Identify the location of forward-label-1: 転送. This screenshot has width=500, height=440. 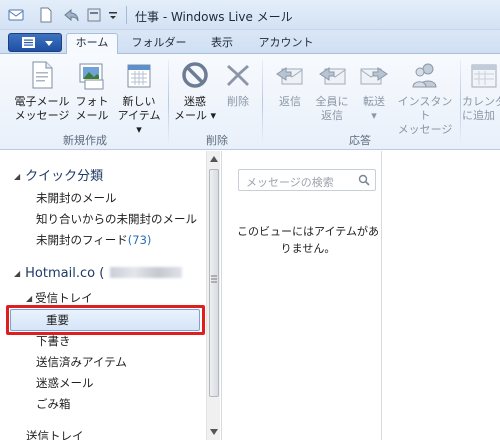
(374, 101).